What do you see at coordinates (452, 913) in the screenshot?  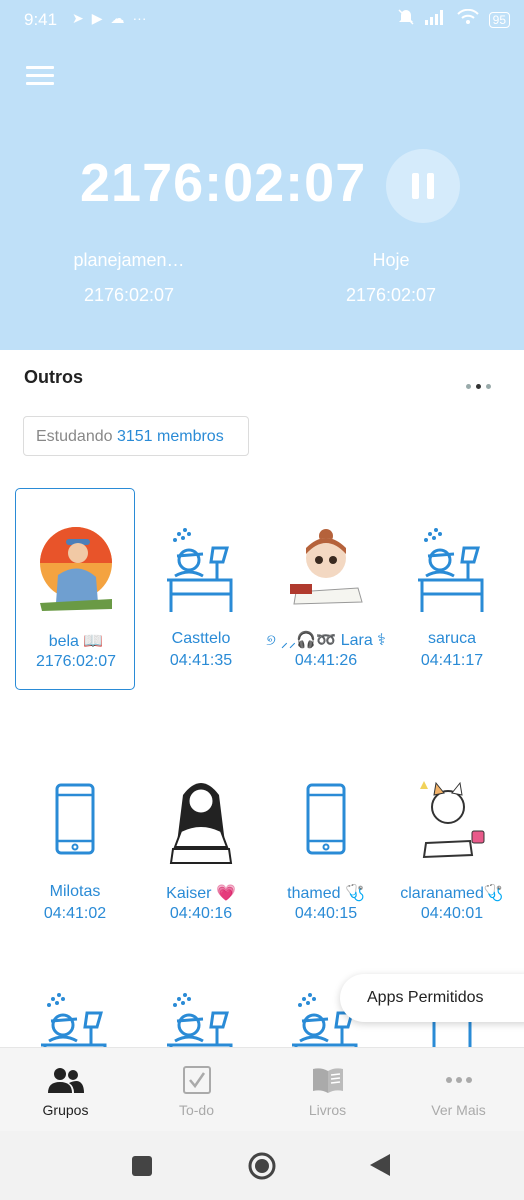 I see `member-study-time: 04:40:01` at bounding box center [452, 913].